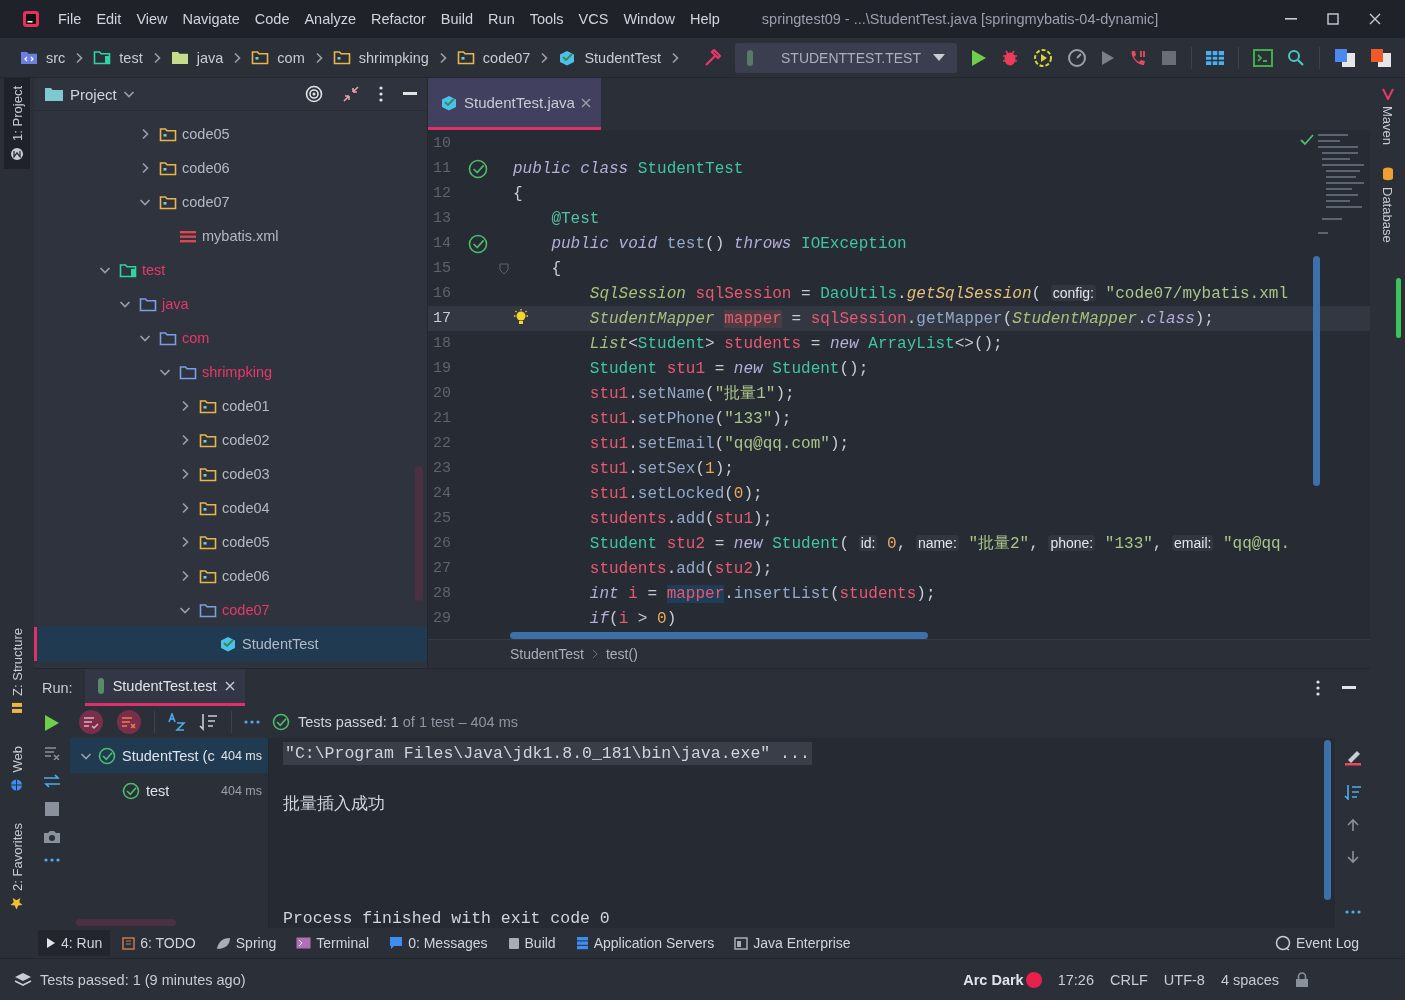  I want to click on maximize-icon, so click(1333, 19).